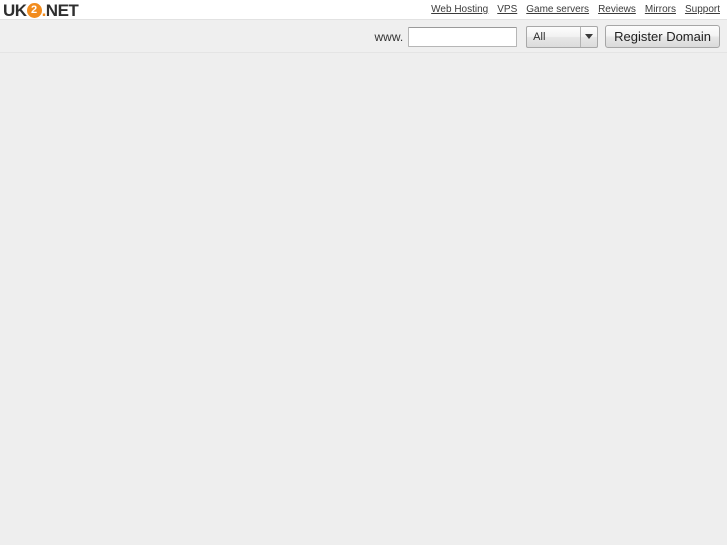  What do you see at coordinates (463, 36) in the screenshot?
I see `domain-search-input` at bounding box center [463, 36].